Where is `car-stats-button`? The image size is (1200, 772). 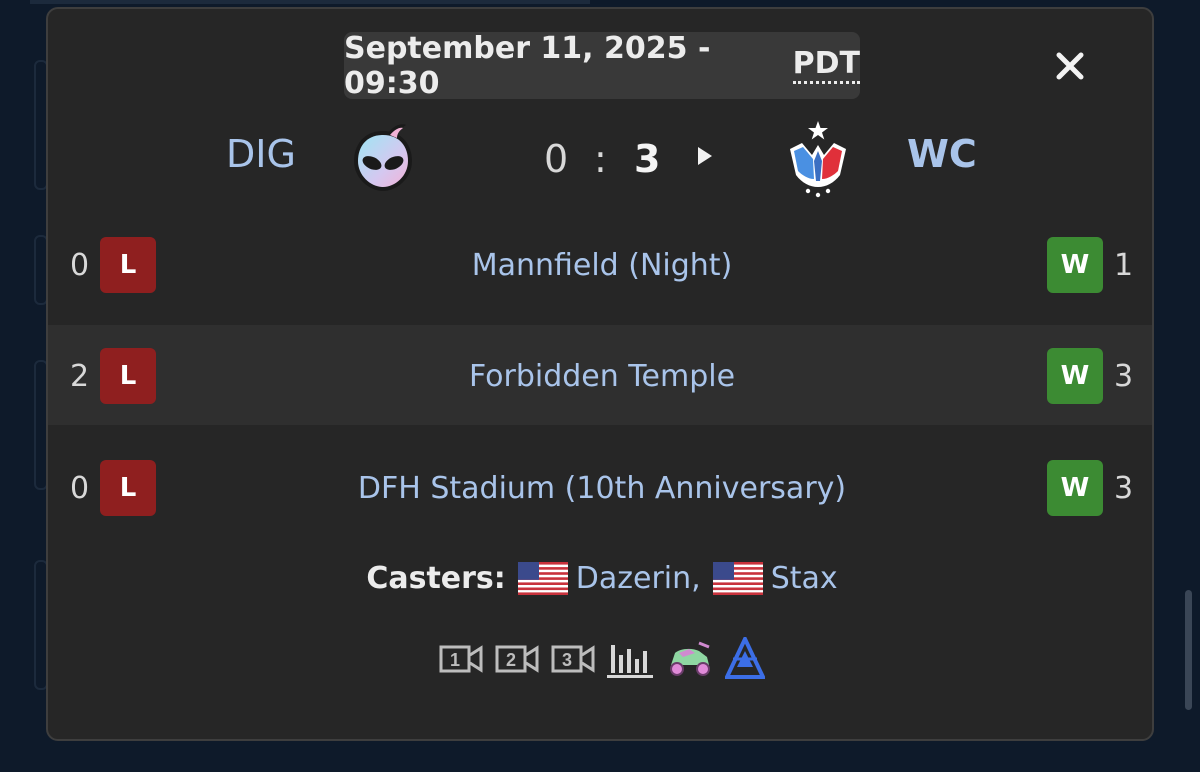 car-stats-button is located at coordinates (689, 659).